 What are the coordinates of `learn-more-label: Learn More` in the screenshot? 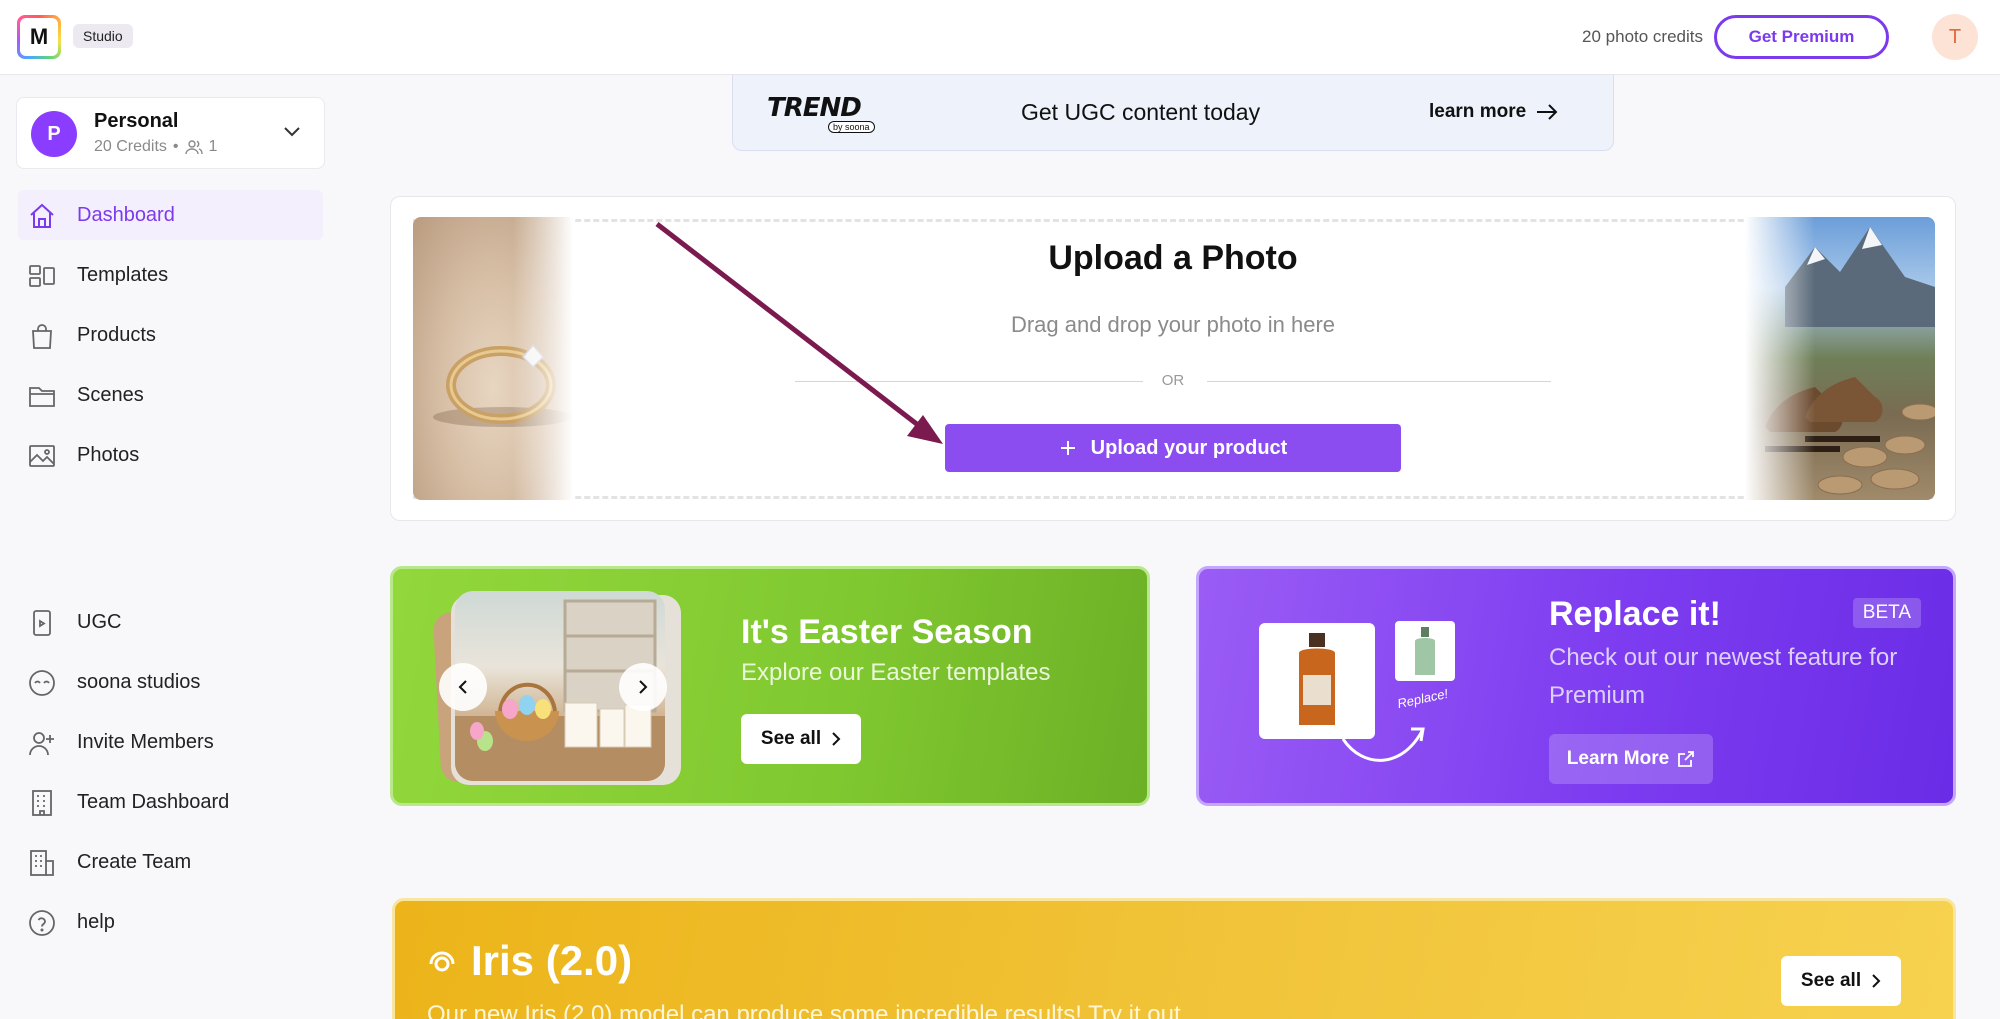 It's located at (1618, 758).